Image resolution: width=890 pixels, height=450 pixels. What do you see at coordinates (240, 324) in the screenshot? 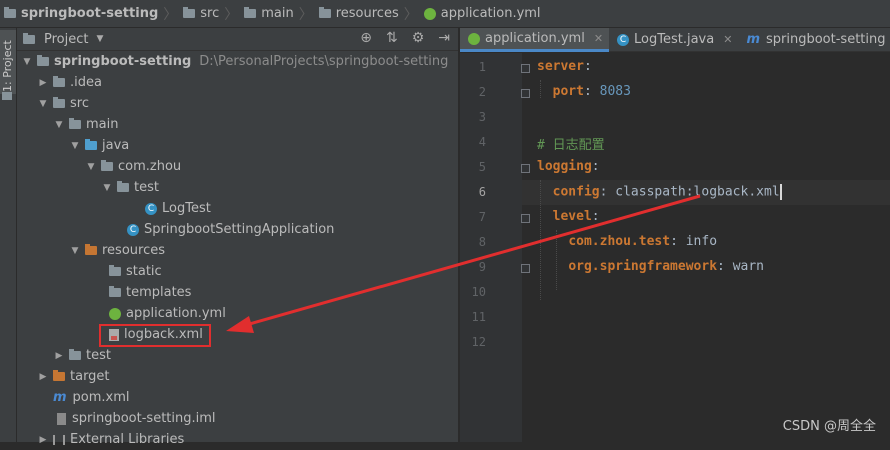
I see `annotation-arrow-head` at bounding box center [240, 324].